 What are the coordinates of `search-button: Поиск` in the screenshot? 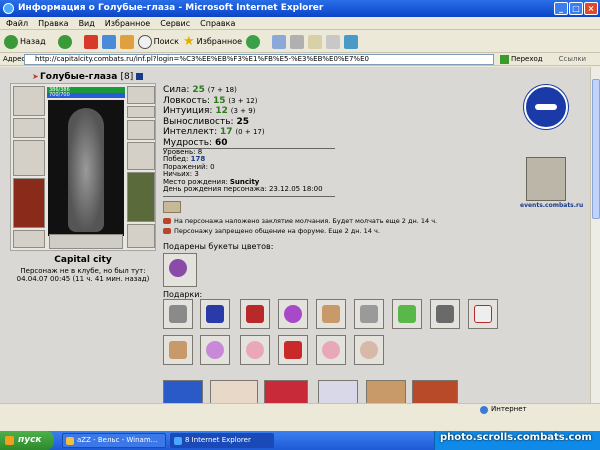 It's located at (158, 41).